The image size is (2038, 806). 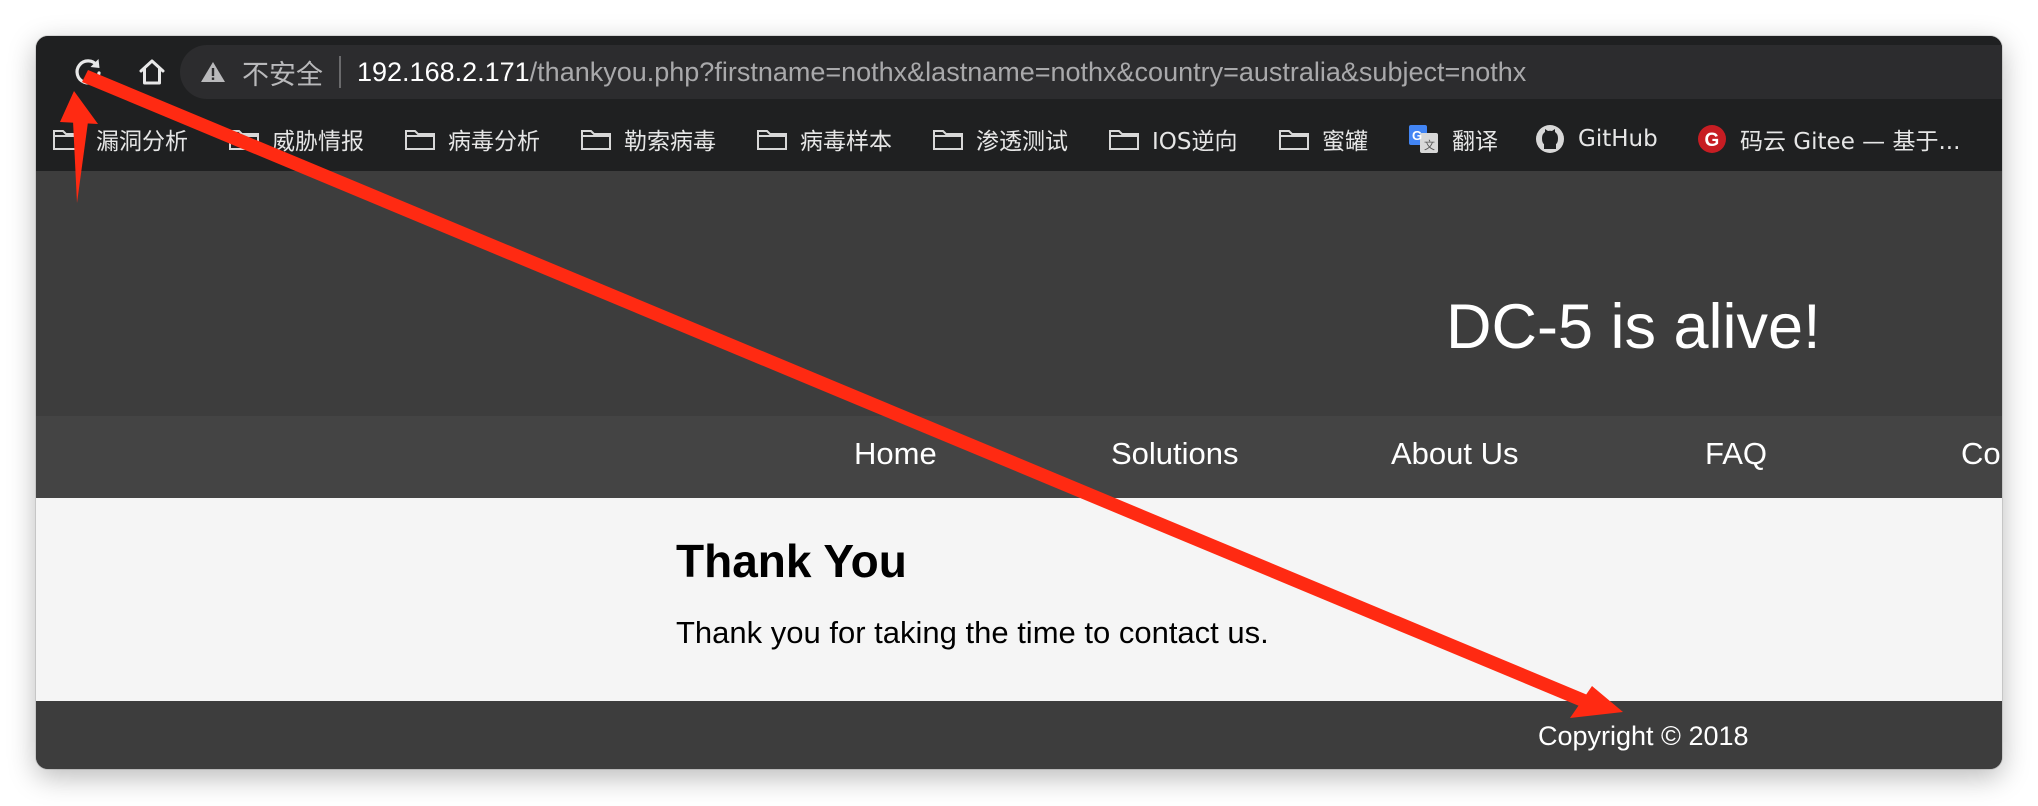 What do you see at coordinates (318, 142) in the screenshot?
I see `bookmark-label: 威胁情报` at bounding box center [318, 142].